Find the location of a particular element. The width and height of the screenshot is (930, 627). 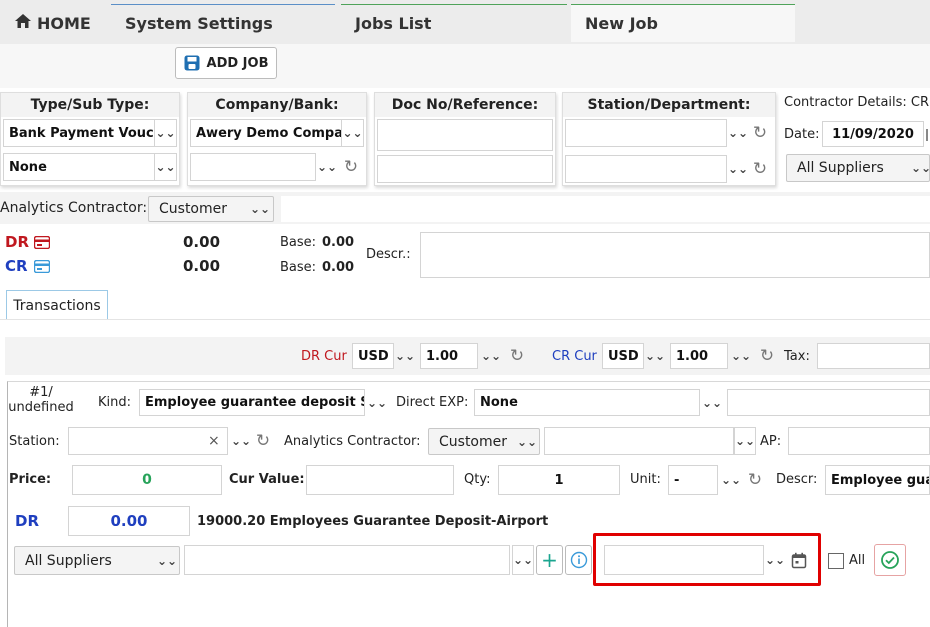

dr-rate-input: 1.00 is located at coordinates (449, 356).